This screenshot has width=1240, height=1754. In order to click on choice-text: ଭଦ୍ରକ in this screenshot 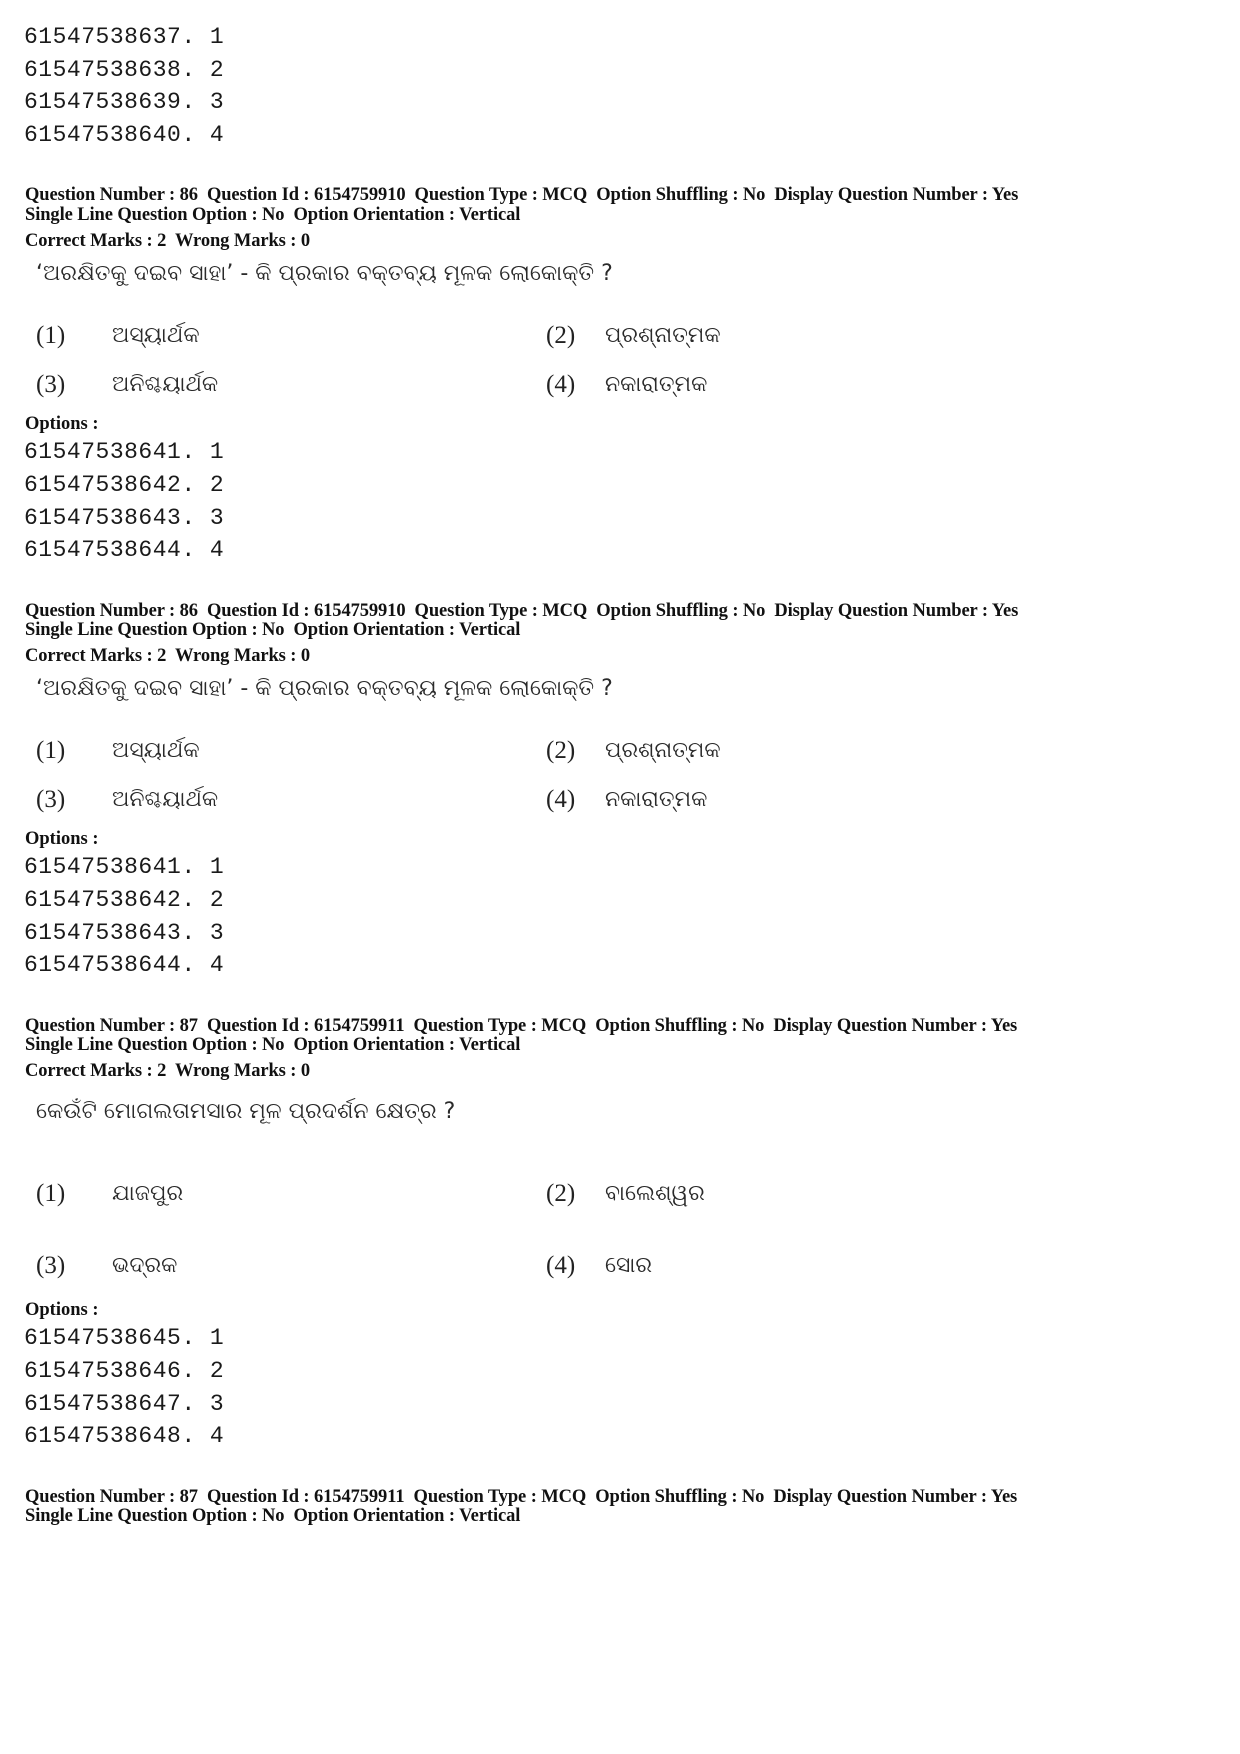, I will do `click(145, 1265)`.